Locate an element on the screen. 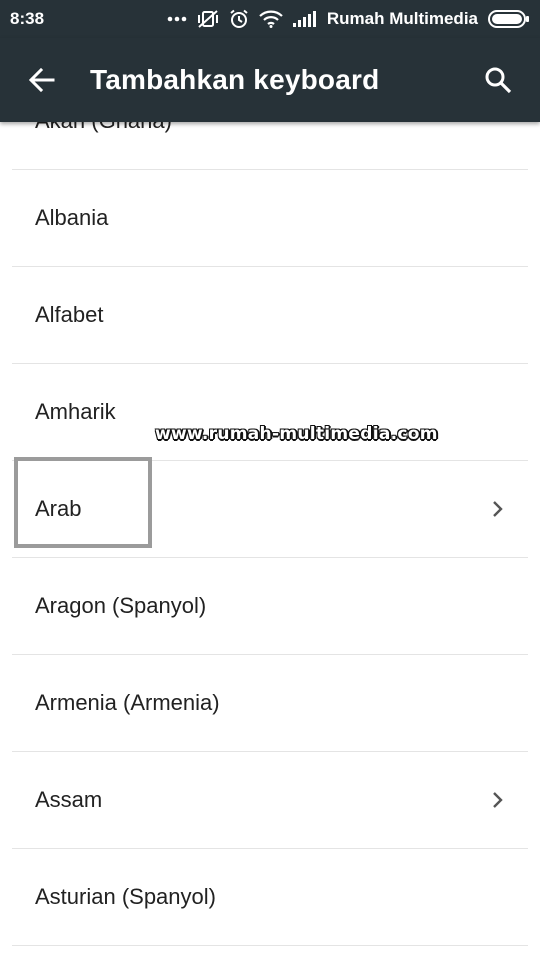  language-item: Akan (Ghana) is located at coordinates (270, 146).